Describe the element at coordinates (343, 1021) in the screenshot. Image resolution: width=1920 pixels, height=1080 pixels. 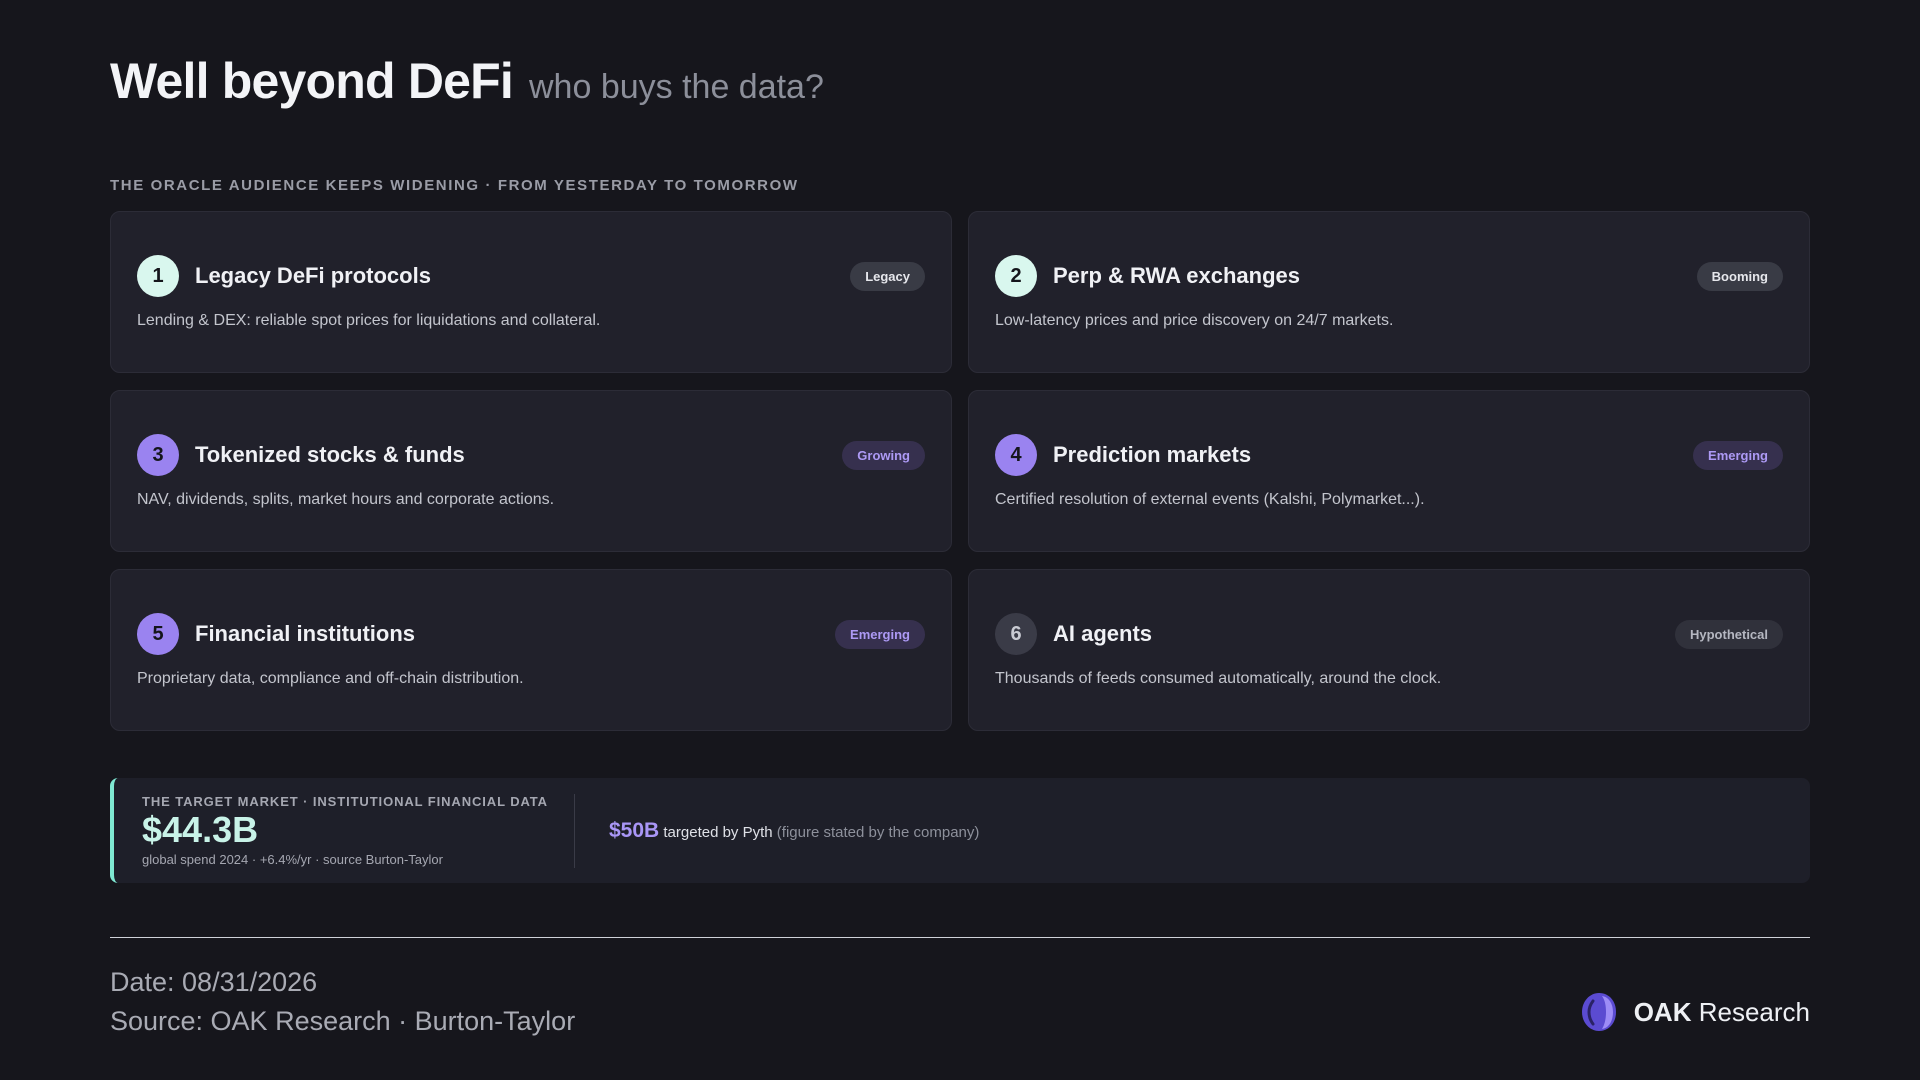
I see `footer-source: Source: OAK Research · Burton-Taylor` at that location.